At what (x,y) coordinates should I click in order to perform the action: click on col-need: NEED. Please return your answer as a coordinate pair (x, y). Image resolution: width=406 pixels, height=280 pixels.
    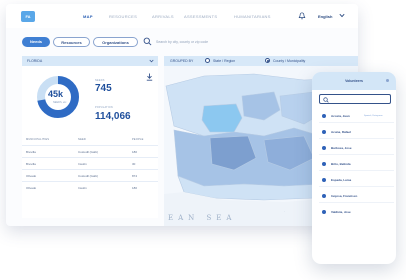
    Looking at the image, I should click on (82, 139).